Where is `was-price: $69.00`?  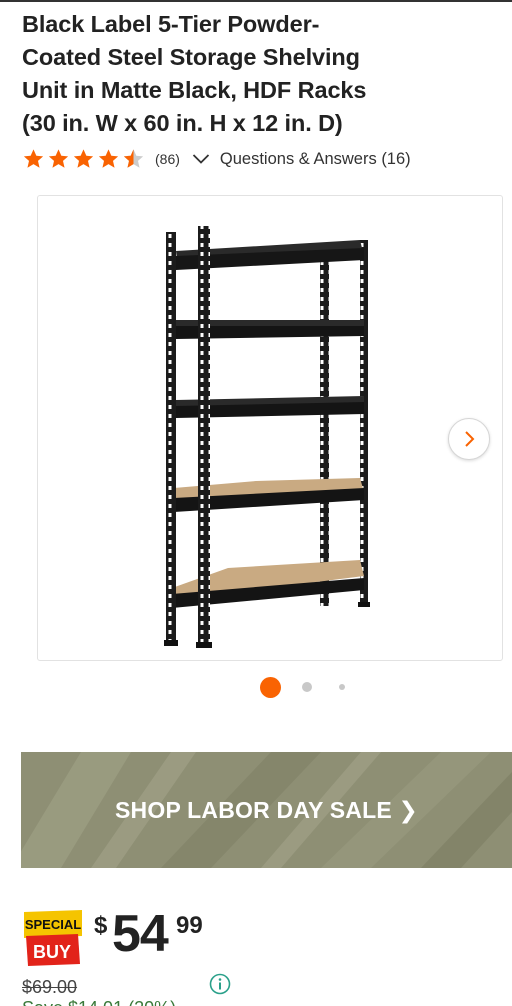 was-price: $69.00 is located at coordinates (50, 987).